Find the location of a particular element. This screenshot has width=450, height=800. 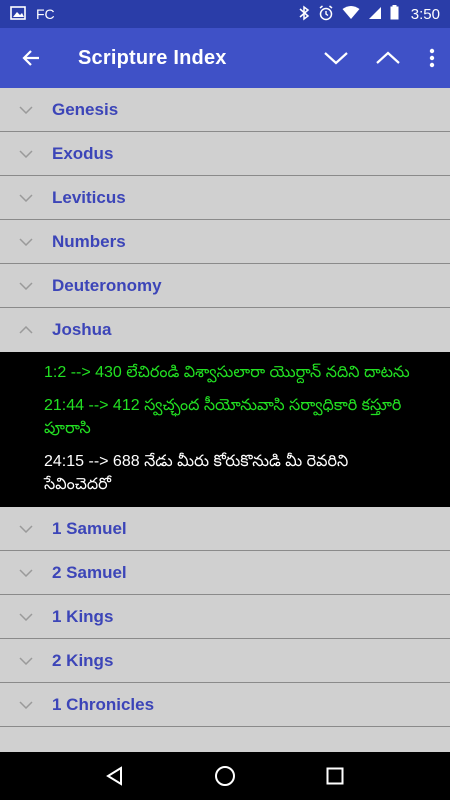

collapse-all-button is located at coordinates (388, 58).